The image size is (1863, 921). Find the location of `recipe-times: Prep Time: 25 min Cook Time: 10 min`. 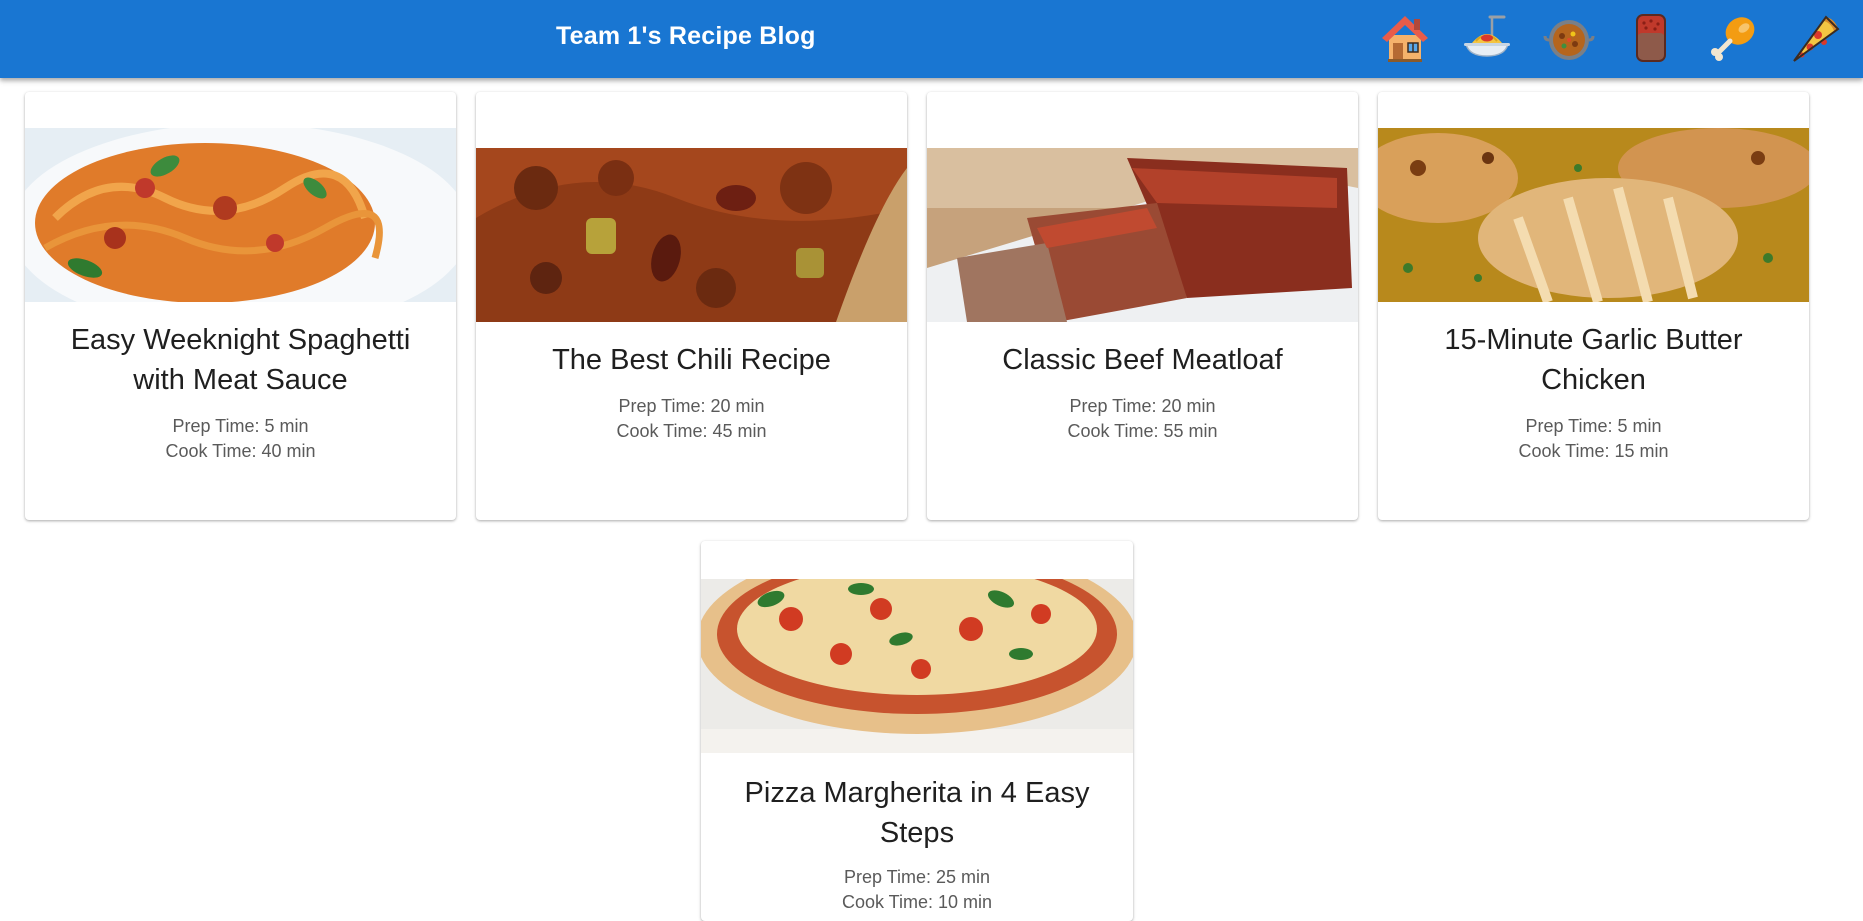

recipe-times: Prep Time: 25 min Cook Time: 10 min is located at coordinates (917, 890).